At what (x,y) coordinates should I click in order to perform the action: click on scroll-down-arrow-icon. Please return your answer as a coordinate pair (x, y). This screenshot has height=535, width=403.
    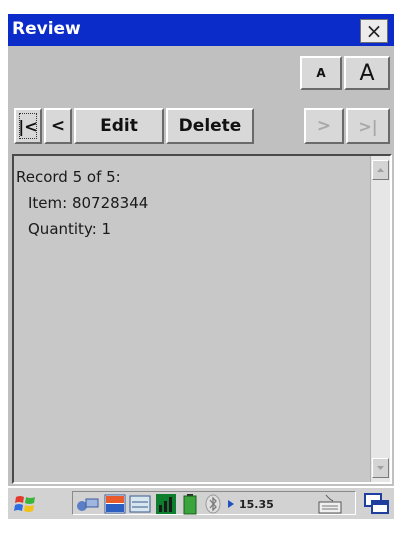
    Looking at the image, I should click on (380, 468).